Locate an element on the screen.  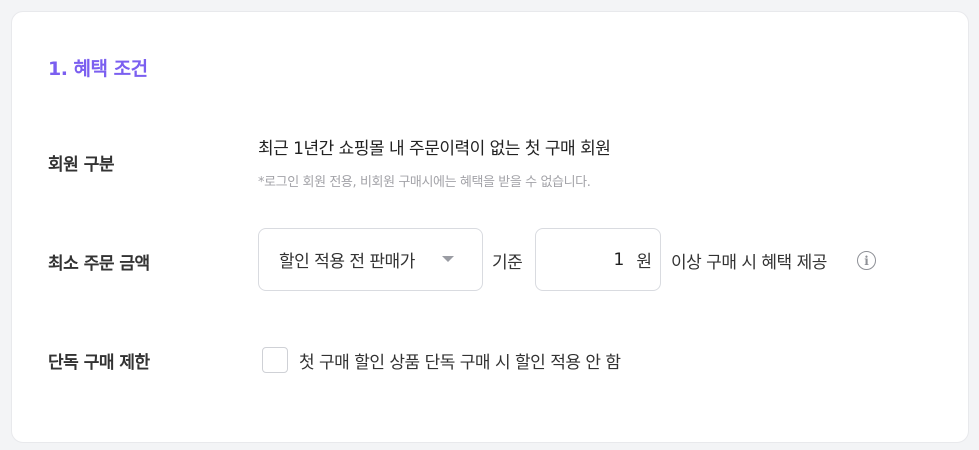
member-type-text: 최근 1년간 쇼핑몰 내 주문이력이 없는 첫 구매 회원 is located at coordinates (434, 149).